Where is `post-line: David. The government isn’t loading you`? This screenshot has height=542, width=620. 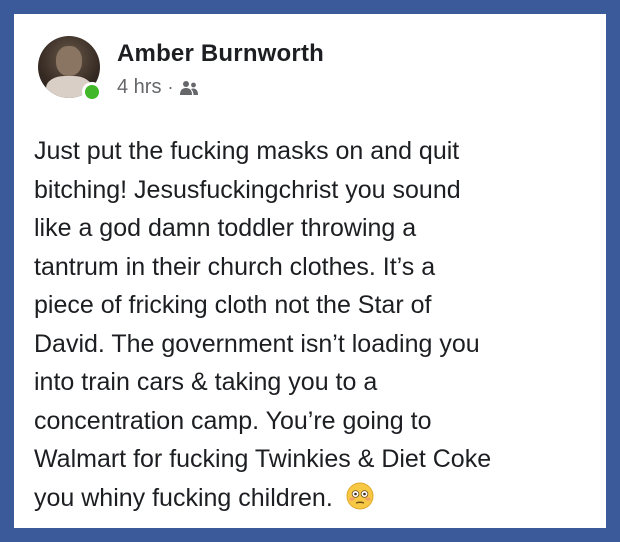 post-line: David. The government isn’t loading you is located at coordinates (257, 343).